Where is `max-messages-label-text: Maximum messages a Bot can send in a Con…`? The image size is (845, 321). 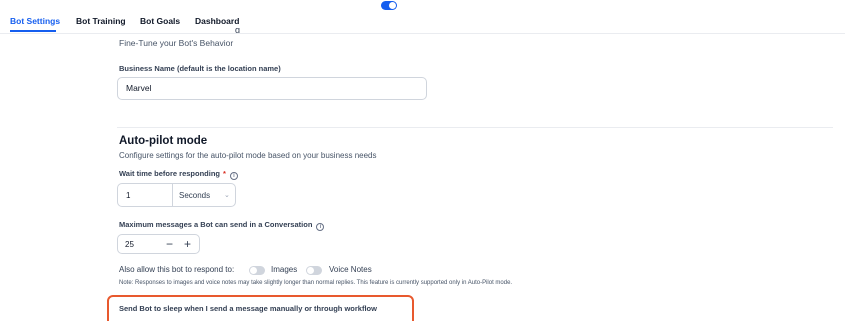 max-messages-label-text: Maximum messages a Bot can send in a Con… is located at coordinates (216, 224).